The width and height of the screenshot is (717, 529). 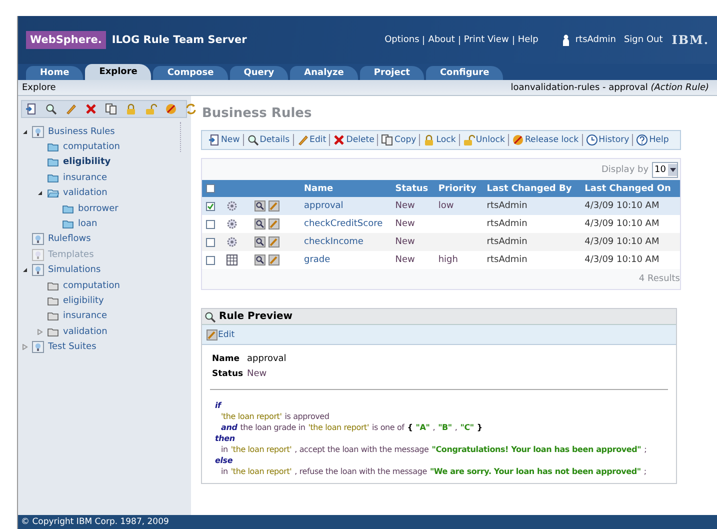 What do you see at coordinates (665, 170) in the screenshot?
I see `page-size-select: 10` at bounding box center [665, 170].